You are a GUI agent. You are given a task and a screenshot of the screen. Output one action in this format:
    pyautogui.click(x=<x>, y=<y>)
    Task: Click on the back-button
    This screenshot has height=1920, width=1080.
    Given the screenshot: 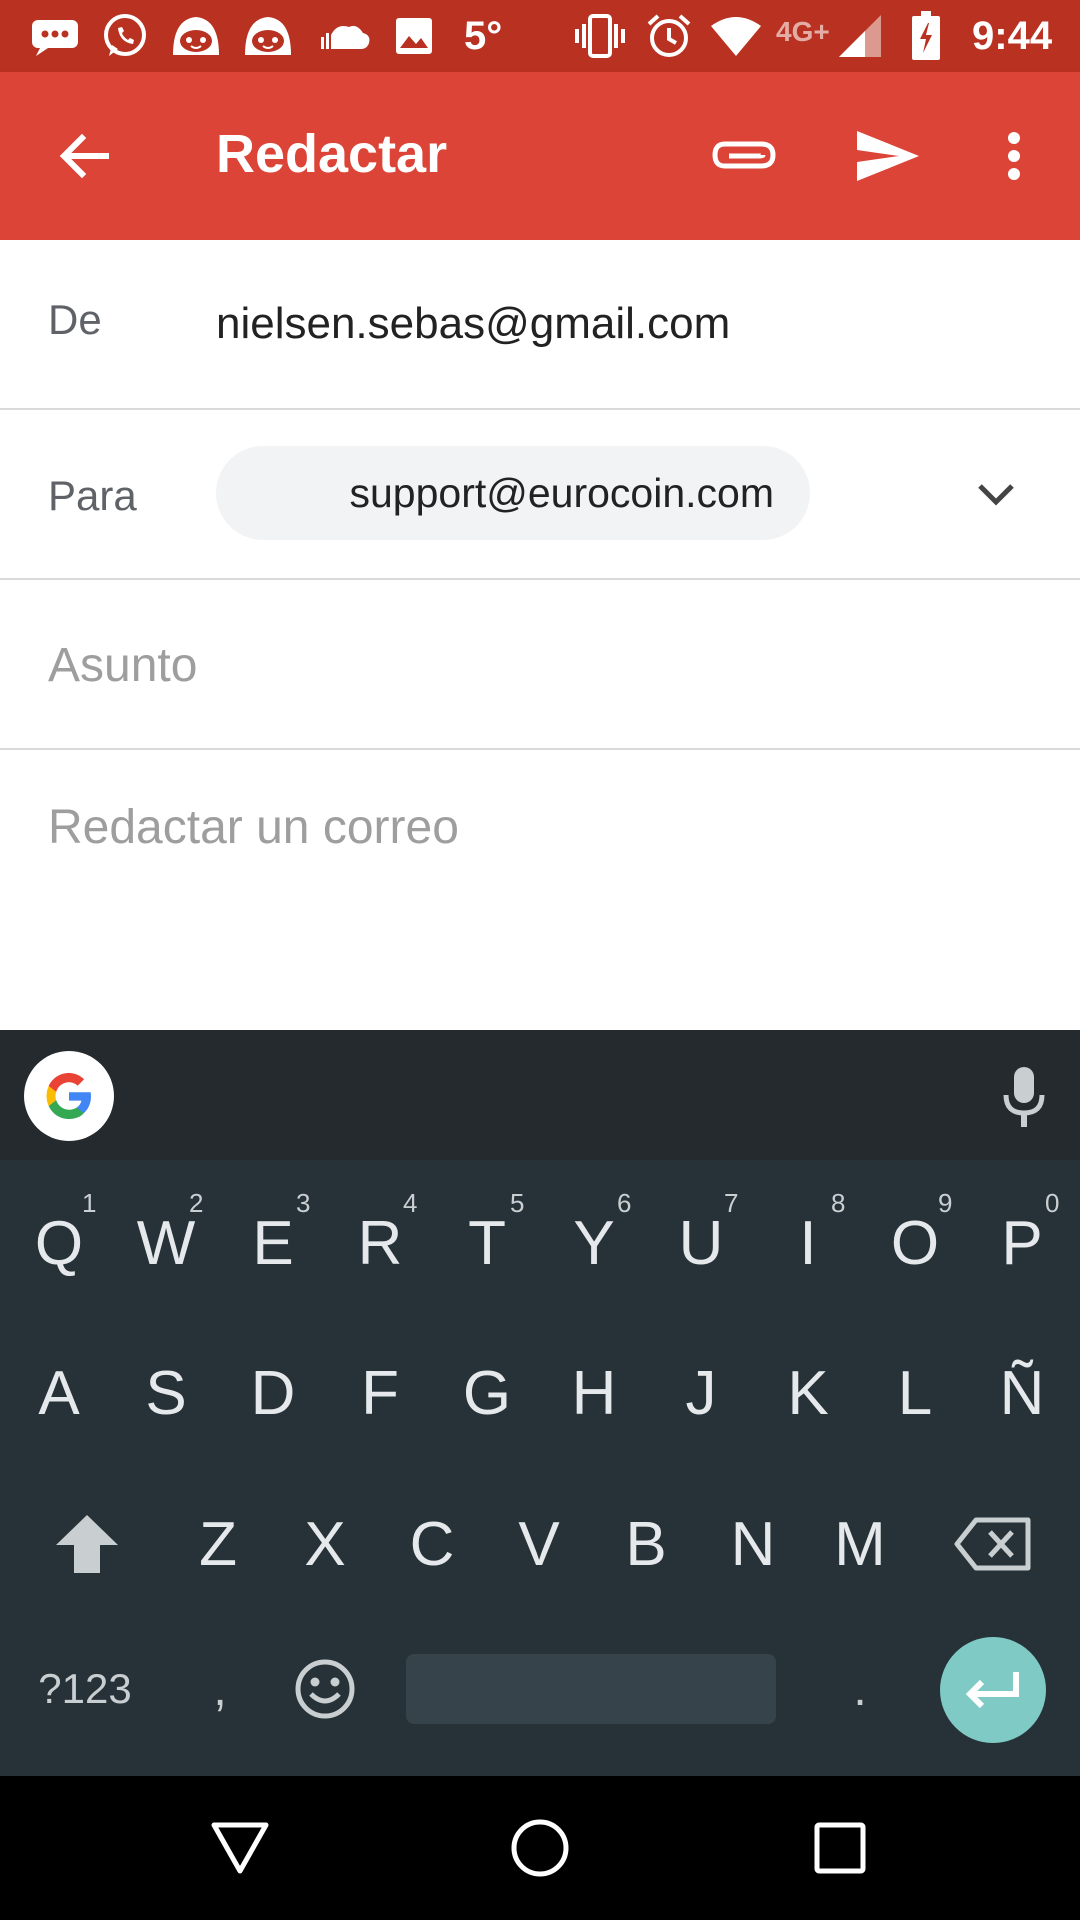 What is the action you would take?
    pyautogui.click(x=84, y=156)
    